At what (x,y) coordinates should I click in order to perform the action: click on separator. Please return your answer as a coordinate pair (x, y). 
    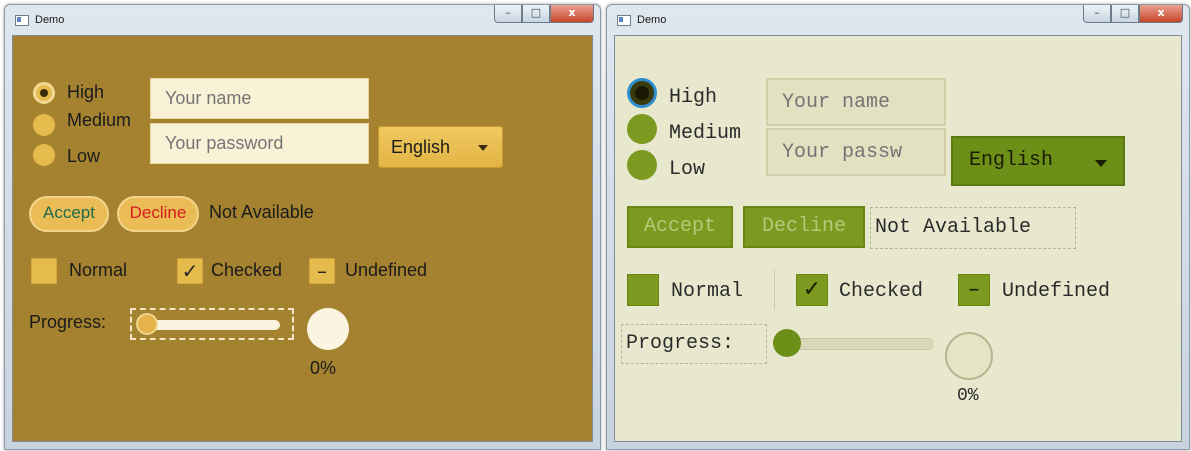
    Looking at the image, I should click on (774, 290).